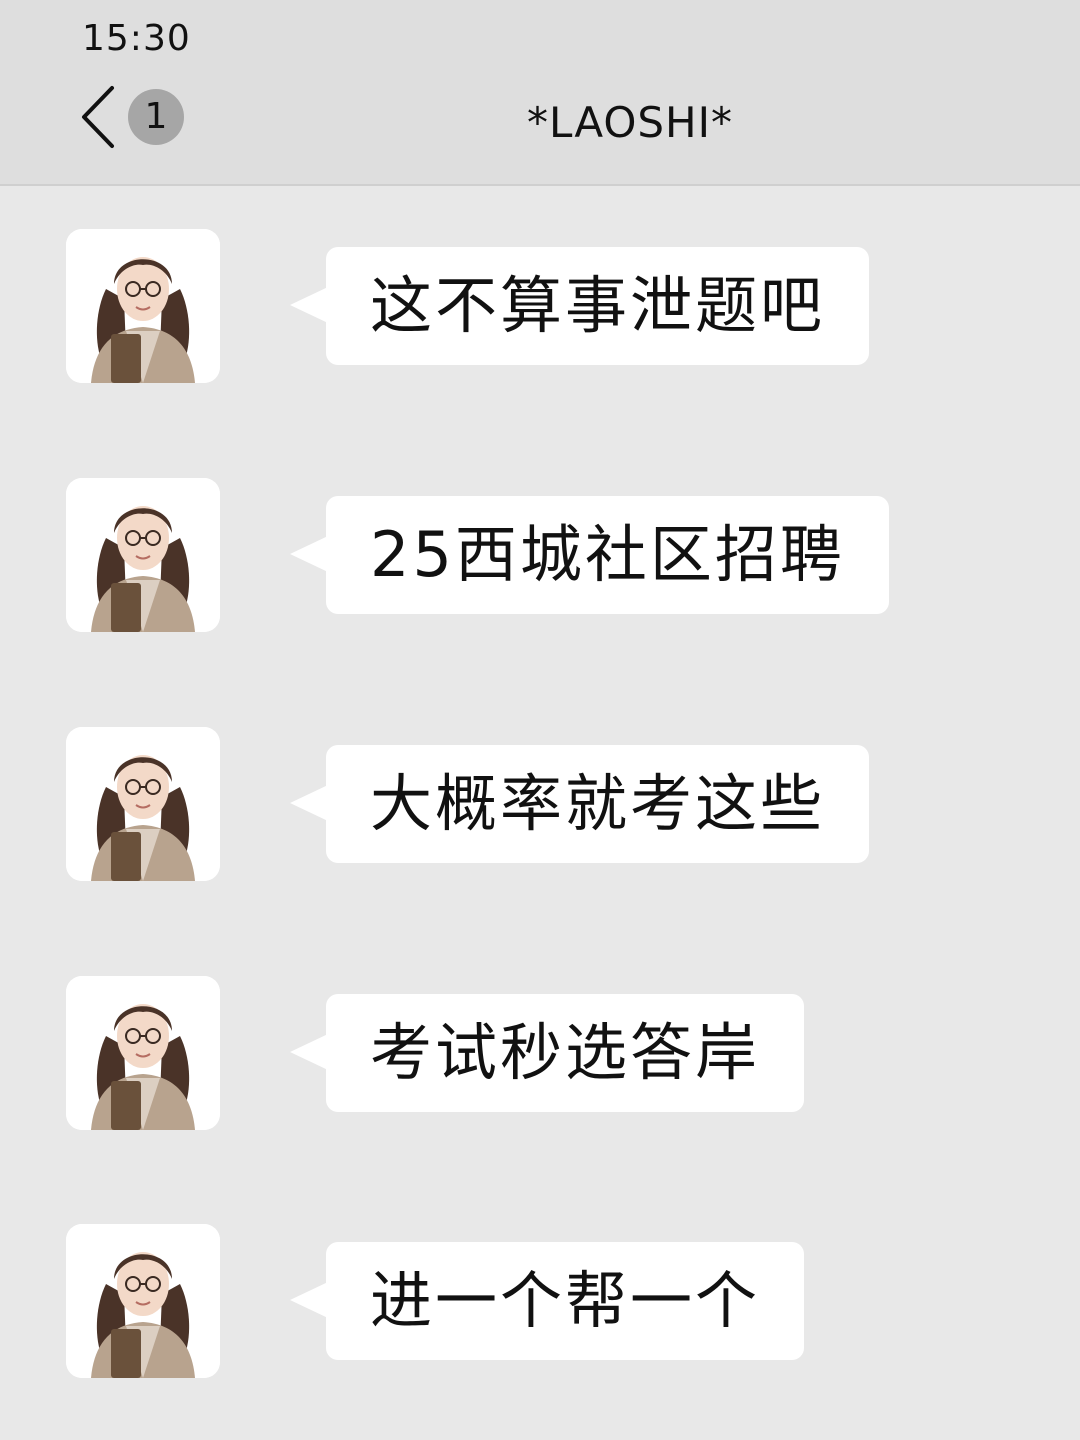 This screenshot has height=1440, width=1080. What do you see at coordinates (607, 555) in the screenshot?
I see `message-bubble: 25西城社区招聘` at bounding box center [607, 555].